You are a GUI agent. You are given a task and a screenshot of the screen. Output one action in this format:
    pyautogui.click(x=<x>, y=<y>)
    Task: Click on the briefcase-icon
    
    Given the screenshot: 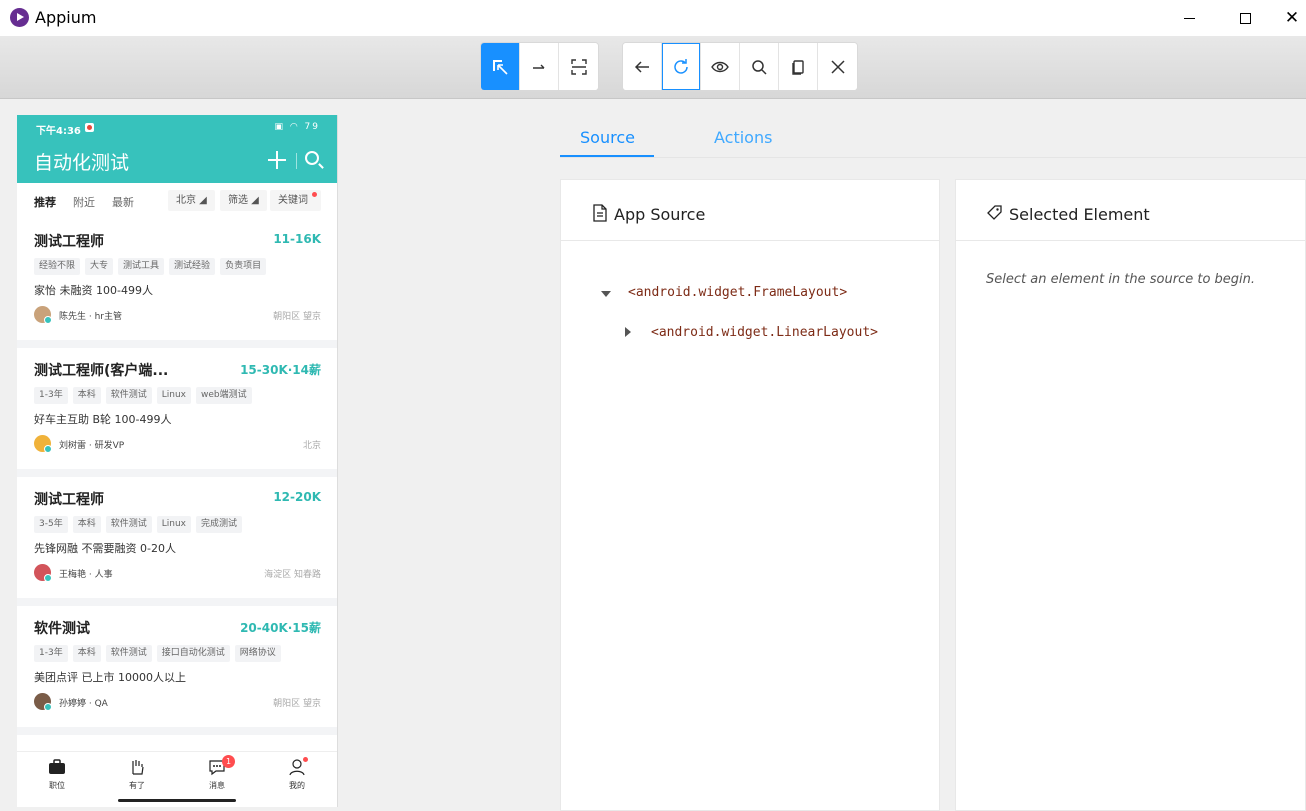 What is the action you would take?
    pyautogui.click(x=57, y=766)
    